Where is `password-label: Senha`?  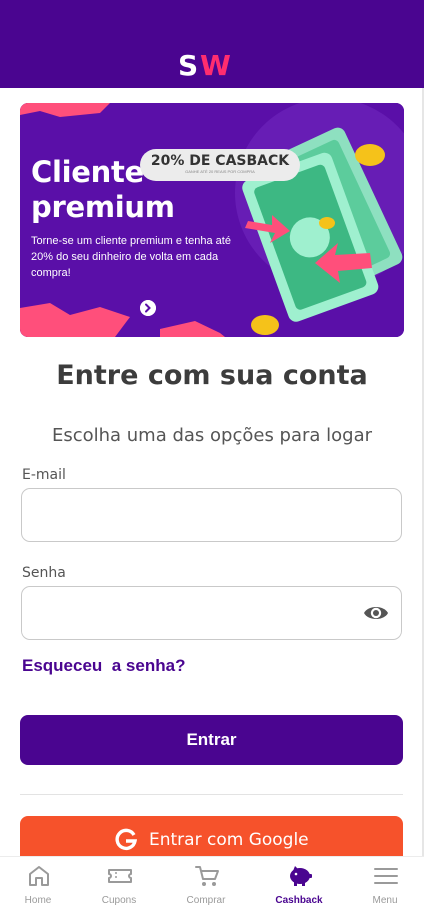
password-label: Senha is located at coordinates (44, 573).